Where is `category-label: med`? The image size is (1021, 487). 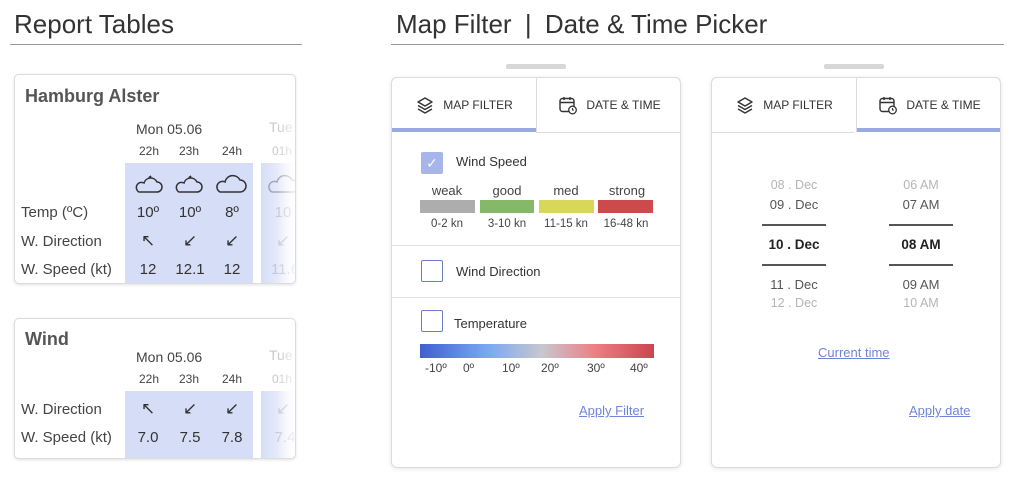 category-label: med is located at coordinates (566, 190).